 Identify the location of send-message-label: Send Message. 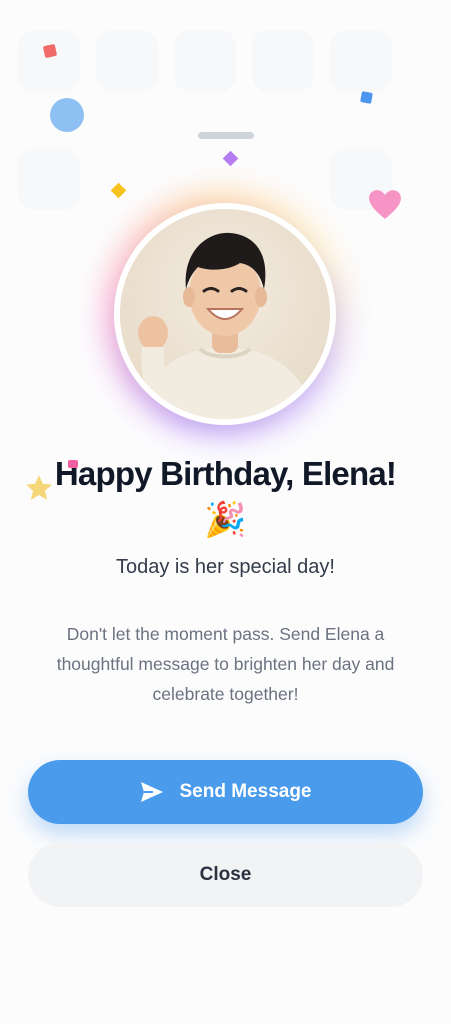
(245, 791).